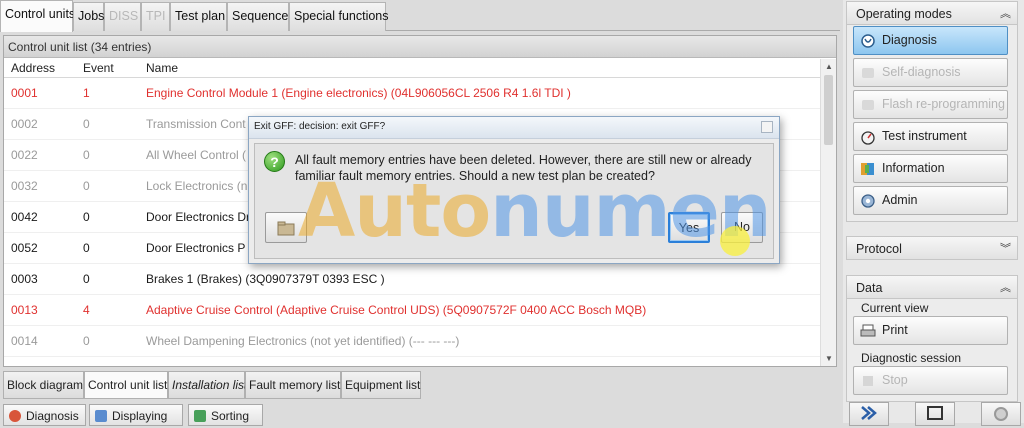  Describe the element at coordinates (98, 68) in the screenshot. I see `column-header-event: Event` at that location.